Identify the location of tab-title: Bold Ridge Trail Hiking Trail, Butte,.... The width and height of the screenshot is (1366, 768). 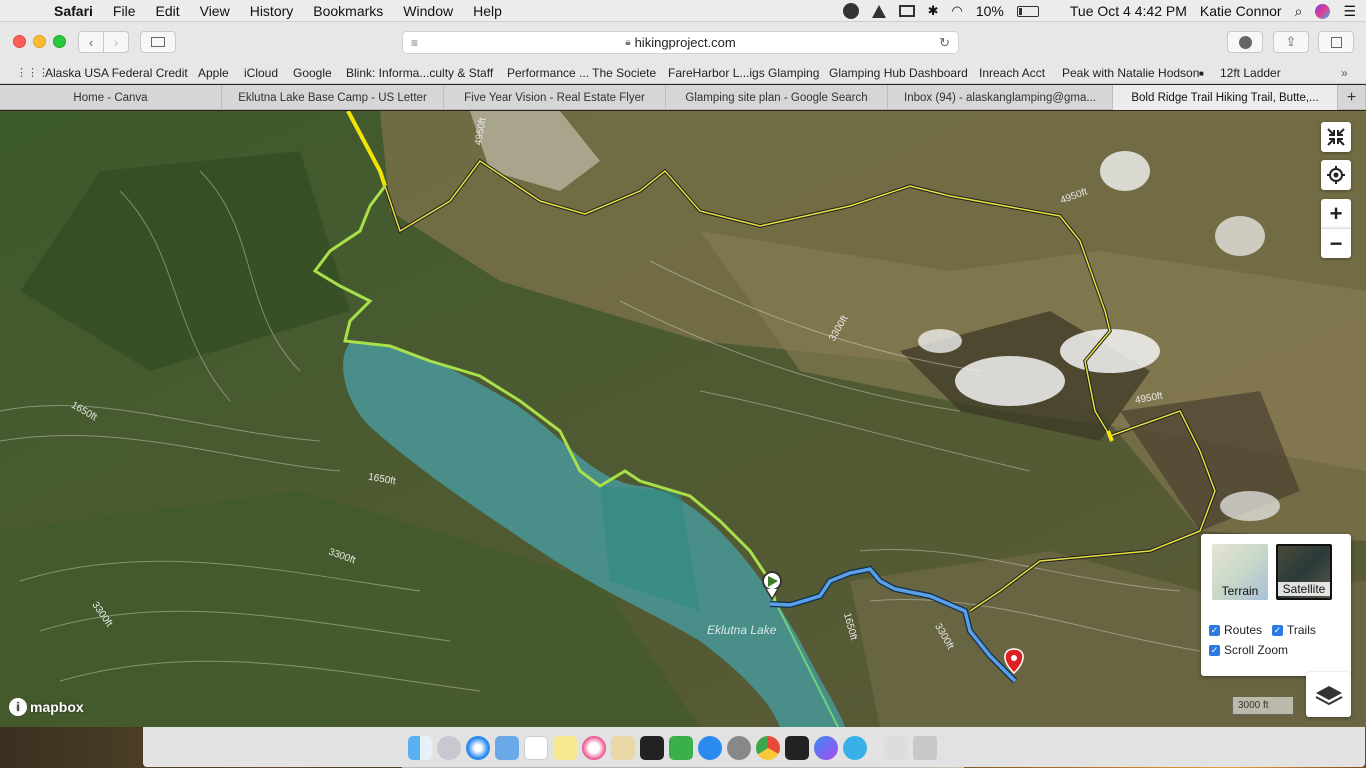
(1225, 97).